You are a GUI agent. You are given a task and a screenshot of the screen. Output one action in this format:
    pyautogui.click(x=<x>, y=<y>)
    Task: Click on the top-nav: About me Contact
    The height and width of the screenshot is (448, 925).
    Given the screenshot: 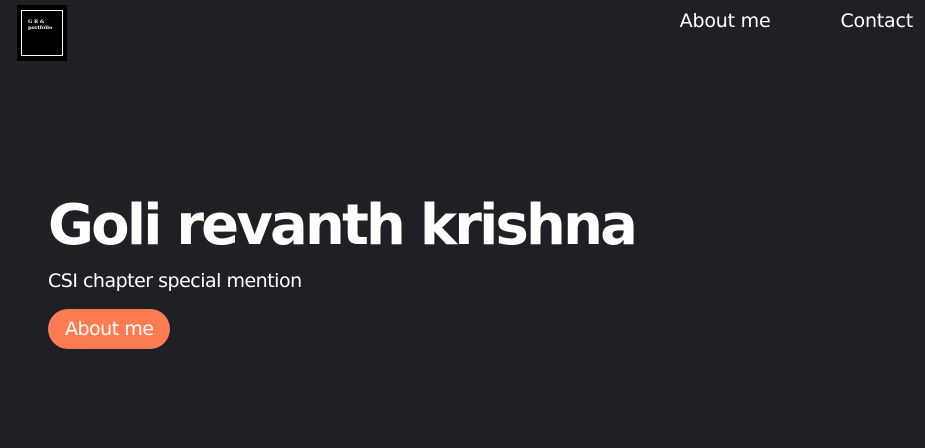 What is the action you would take?
    pyautogui.click(x=797, y=21)
    